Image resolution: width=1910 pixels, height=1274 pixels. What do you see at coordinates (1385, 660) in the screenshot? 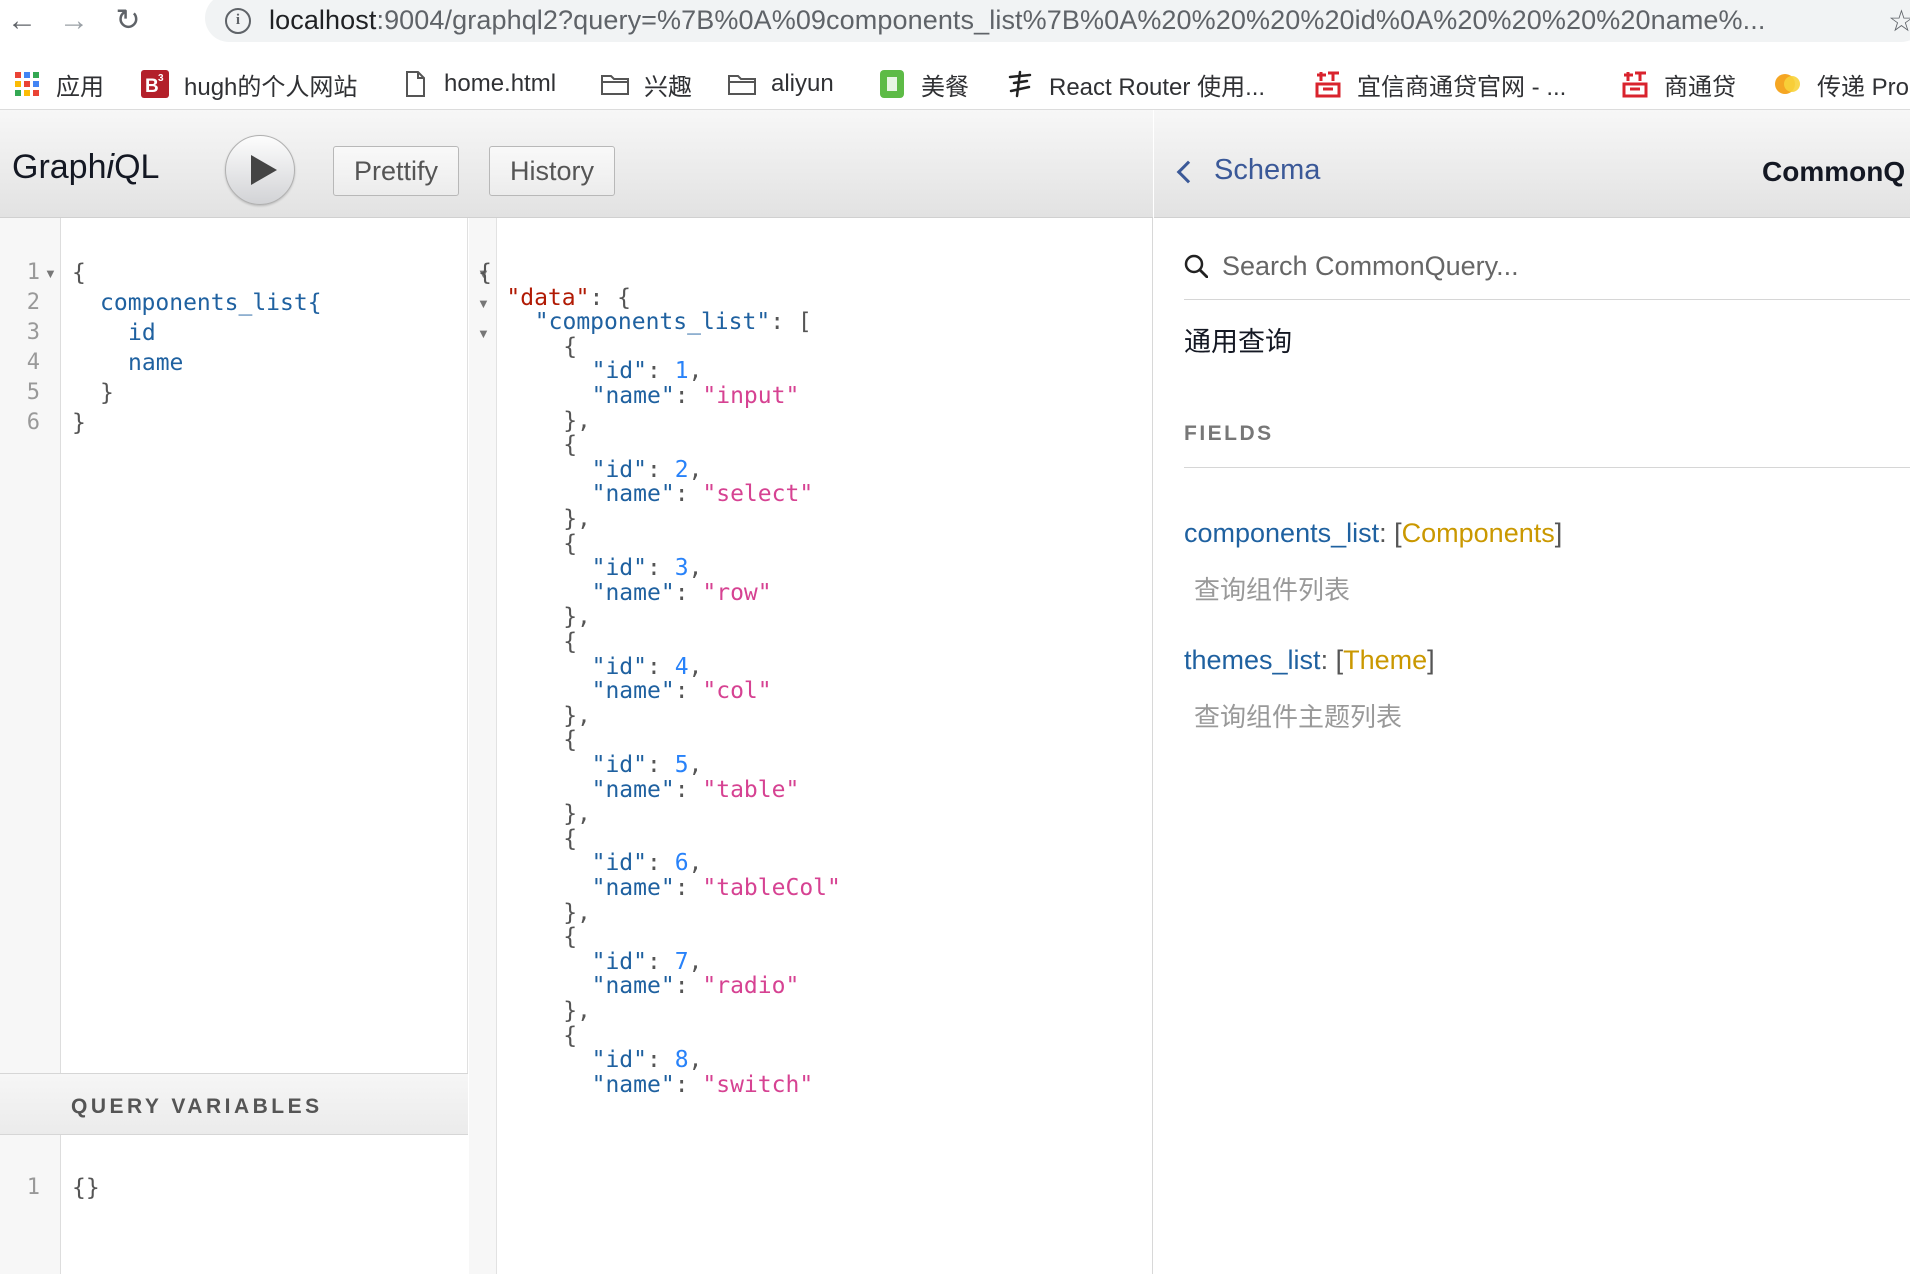
I see `field-type-link: Theme` at bounding box center [1385, 660].